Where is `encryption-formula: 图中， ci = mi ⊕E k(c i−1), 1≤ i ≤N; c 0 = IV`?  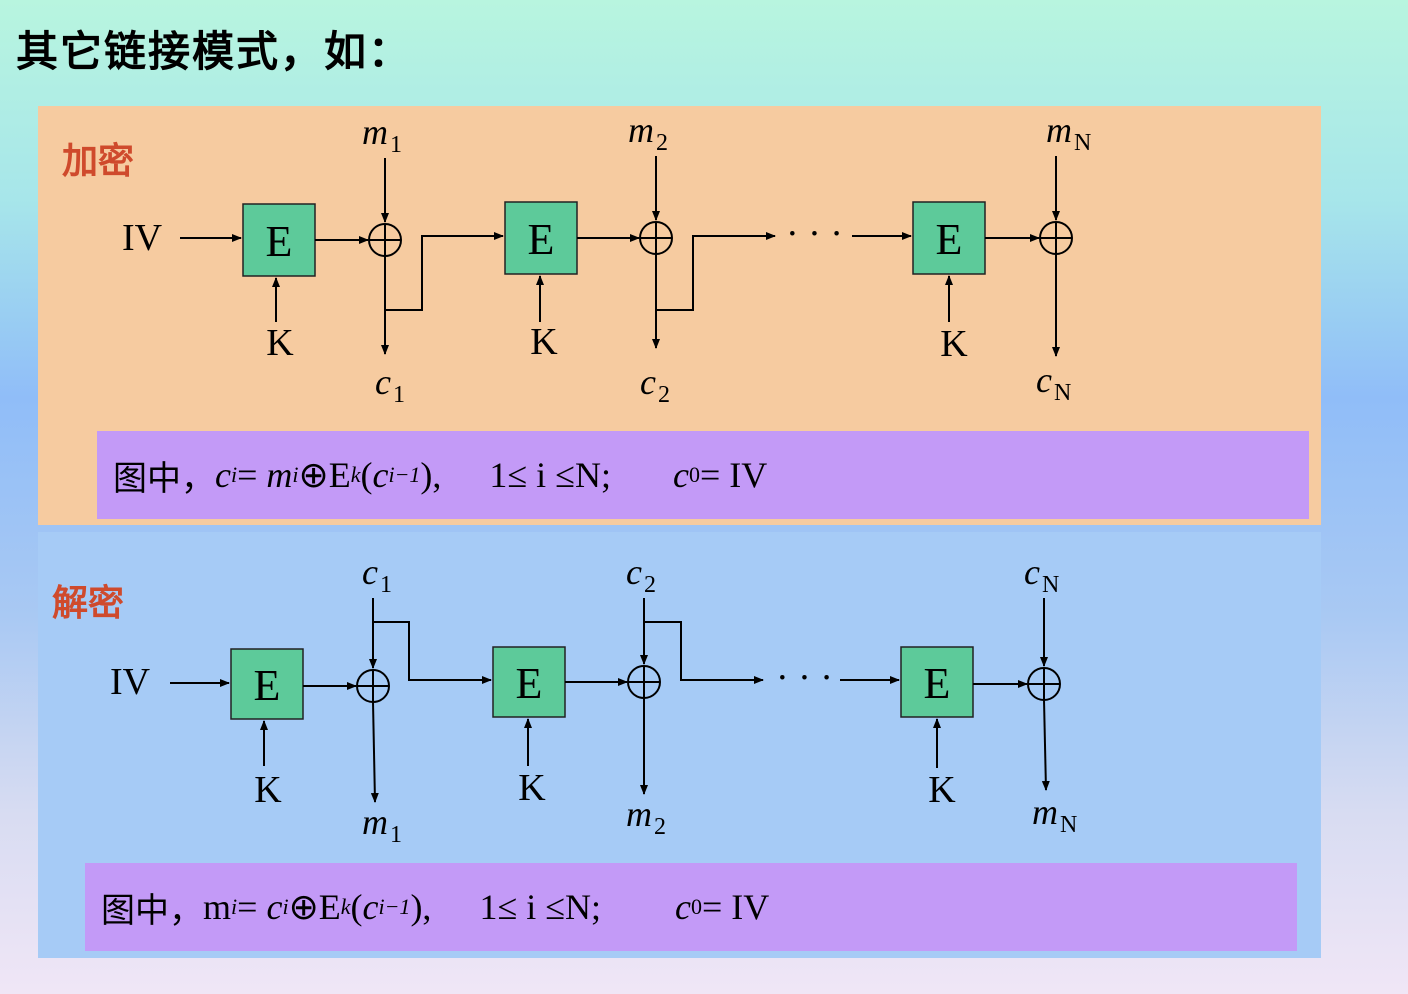 encryption-formula: 图中， ci = mi ⊕E k(c i−1), 1≤ i ≤N; c 0 = IV is located at coordinates (703, 475).